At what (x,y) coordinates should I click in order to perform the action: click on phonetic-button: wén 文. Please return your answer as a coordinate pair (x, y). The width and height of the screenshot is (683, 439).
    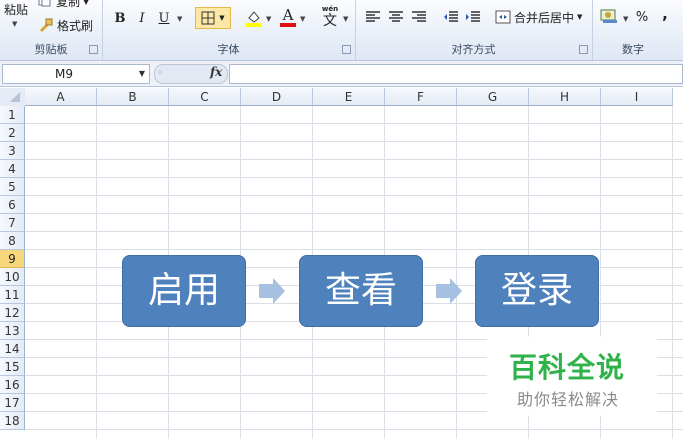
    Looking at the image, I should click on (330, 17).